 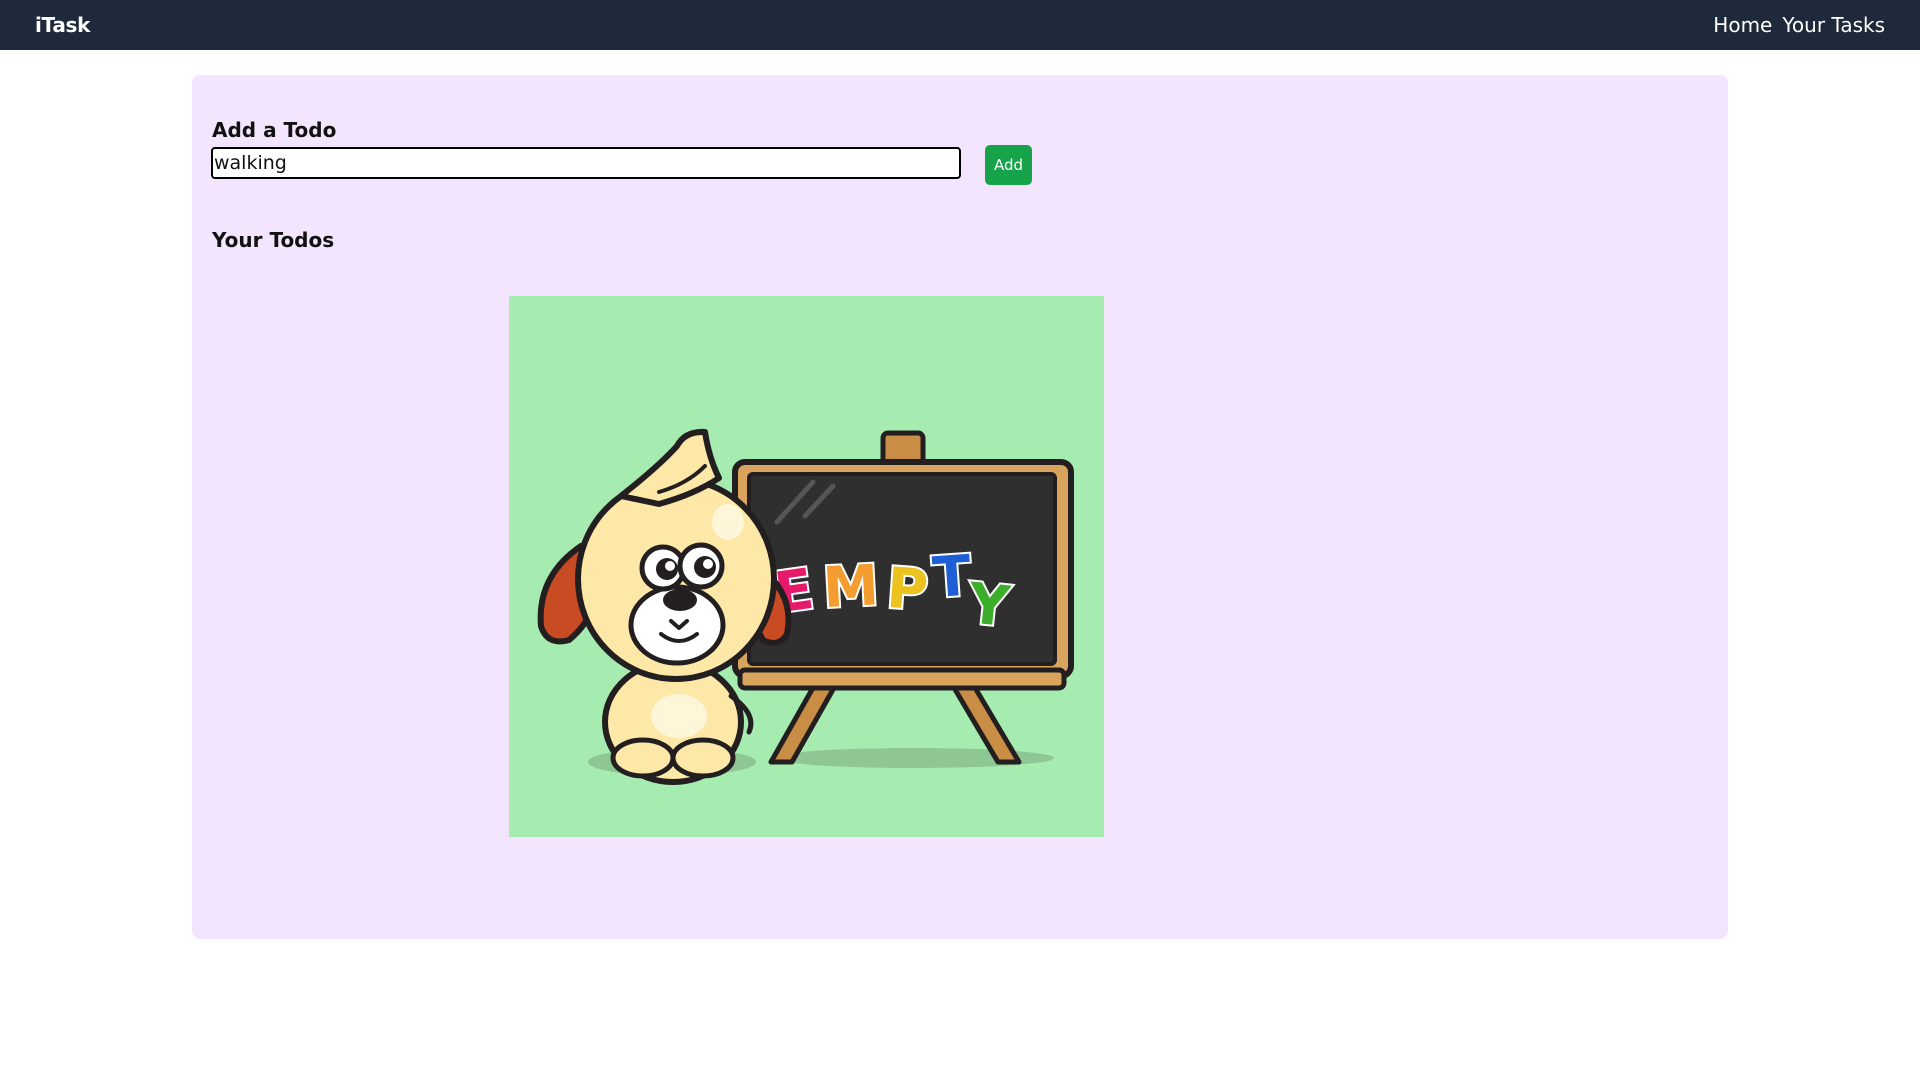 I want to click on nav-link-your-tasks: Your Tasks, so click(x=1833, y=25).